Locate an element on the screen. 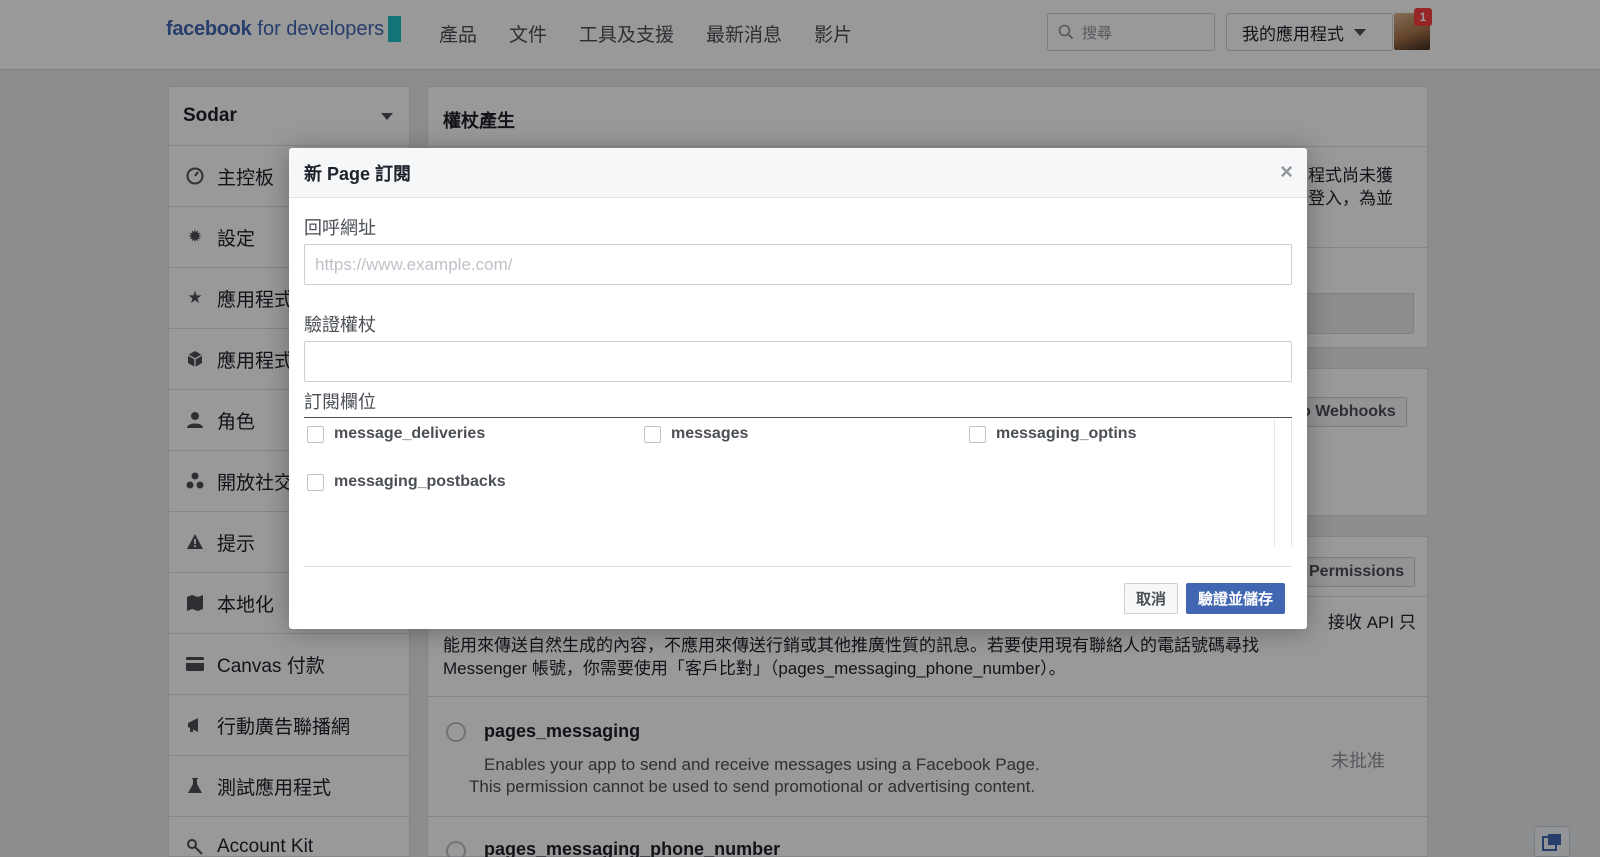 This screenshot has width=1600, height=857. verify-and-save-button: 驗證並儲存 is located at coordinates (1236, 598).